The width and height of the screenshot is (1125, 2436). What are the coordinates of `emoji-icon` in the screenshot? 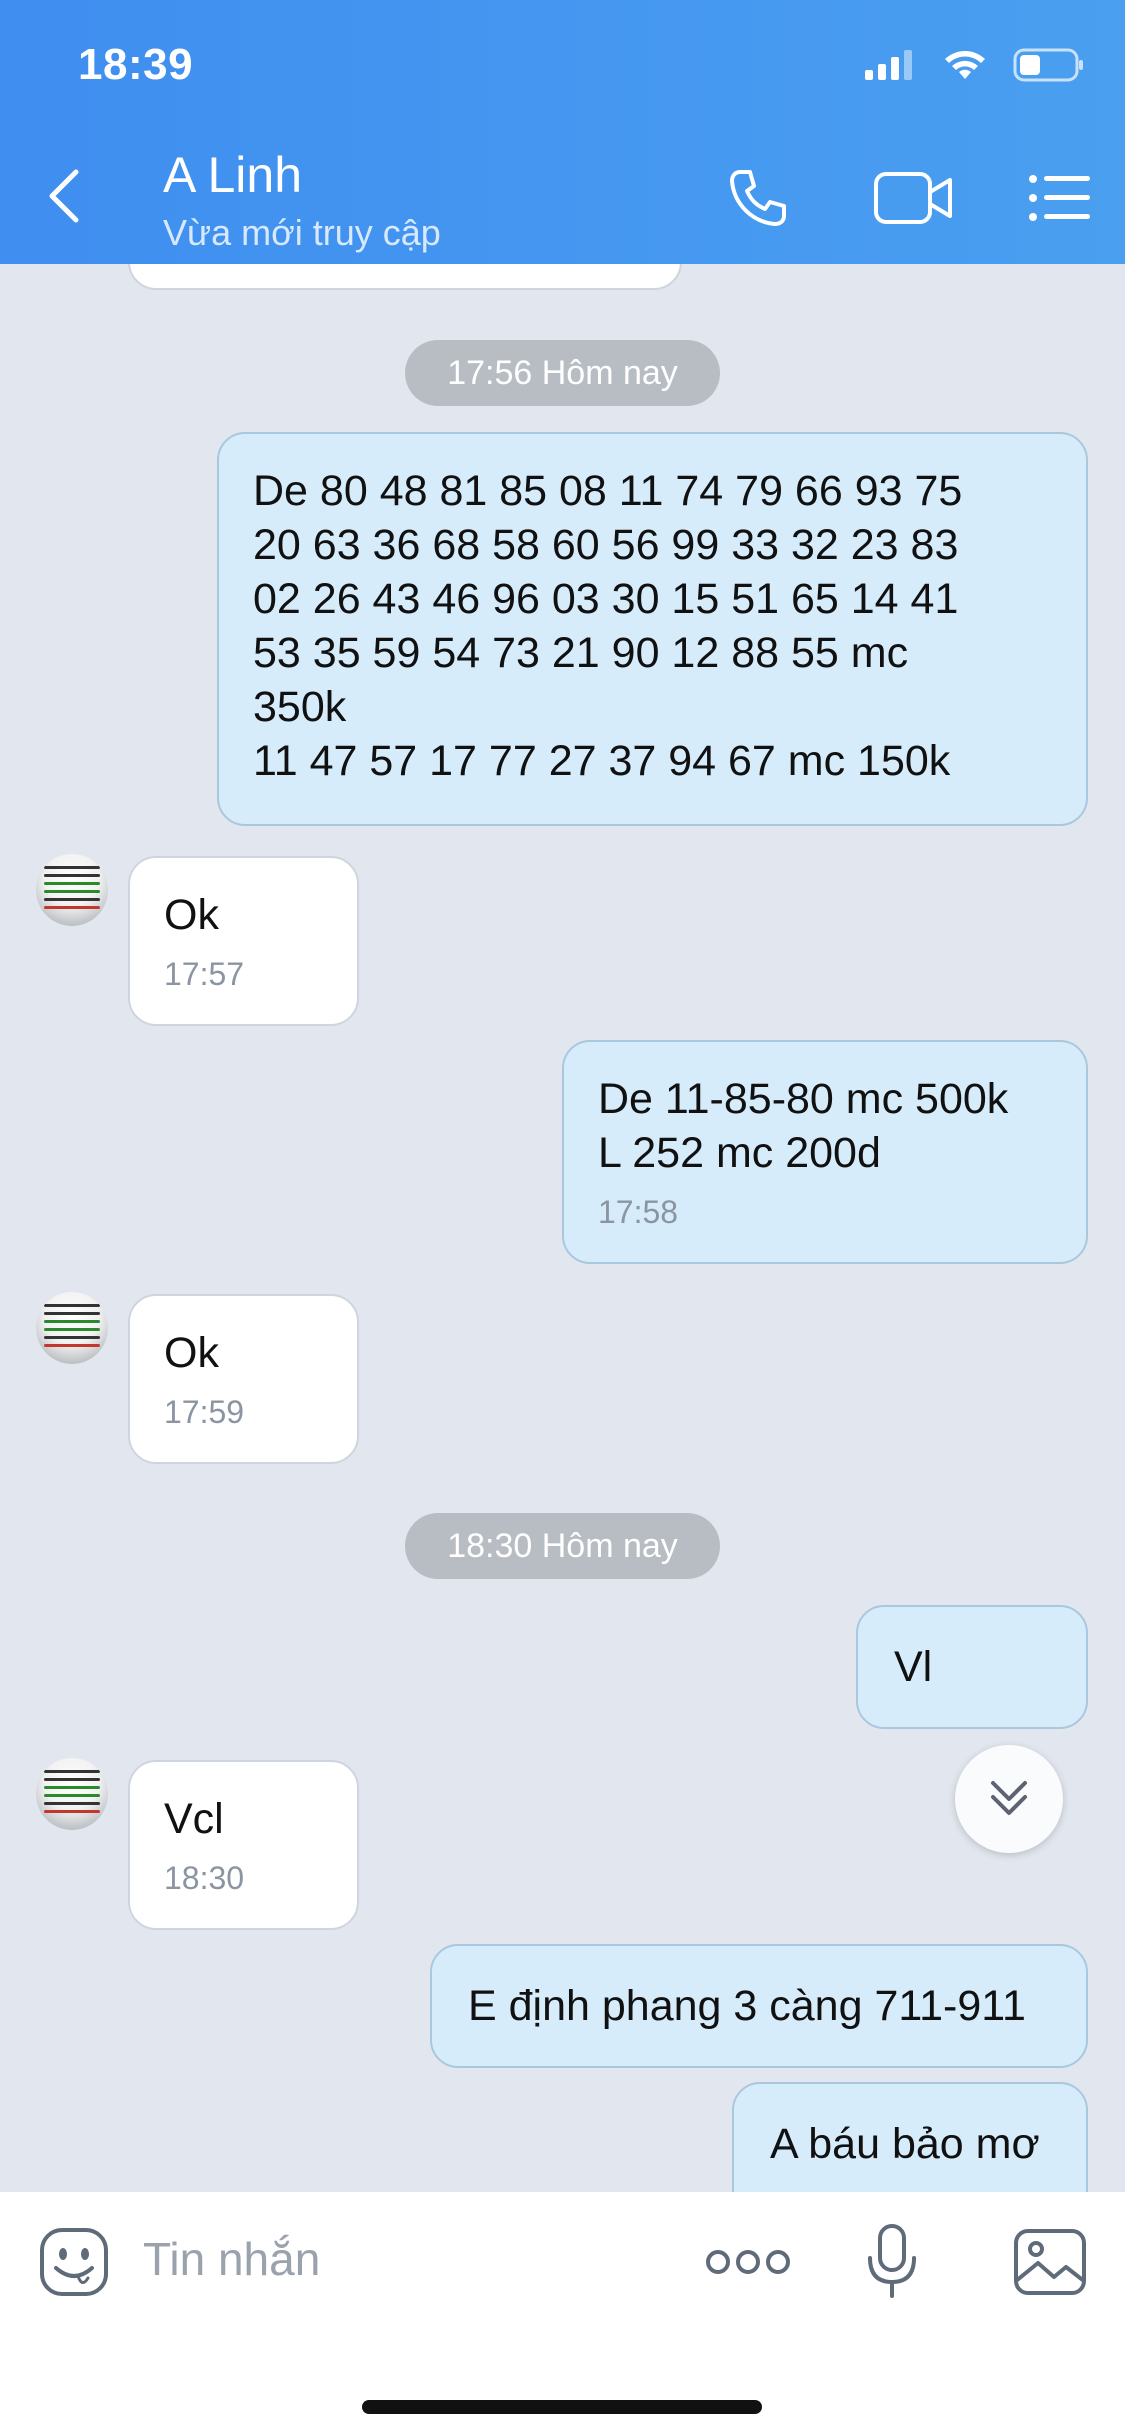 It's located at (74, 2262).